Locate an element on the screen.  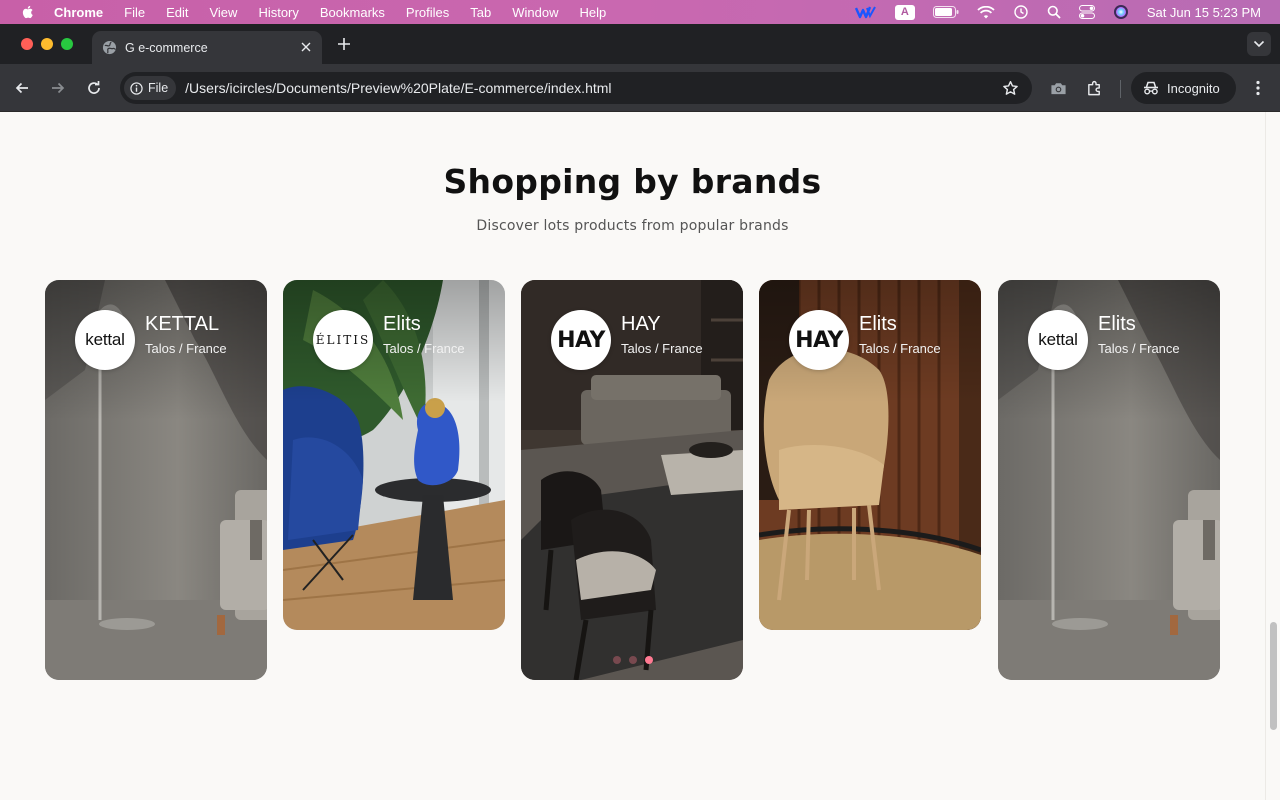
brand-card-hay-2: HAY Elits Talos / France is located at coordinates (870, 455).